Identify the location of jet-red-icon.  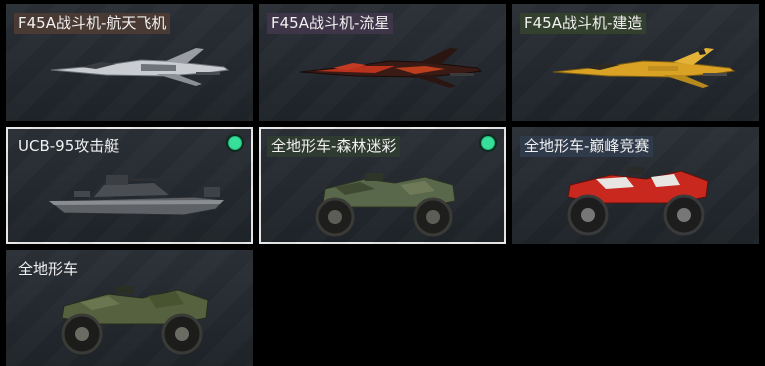
(391, 68).